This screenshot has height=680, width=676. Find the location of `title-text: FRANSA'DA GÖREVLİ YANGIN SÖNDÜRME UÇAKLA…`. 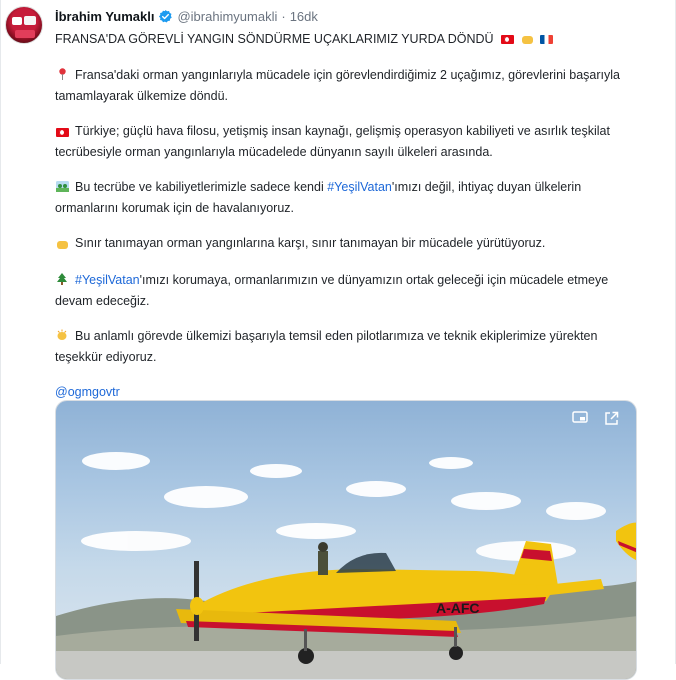

title-text: FRANSA'DA GÖREVLİ YANGIN SÖNDÜRME UÇAKLA… is located at coordinates (274, 39).